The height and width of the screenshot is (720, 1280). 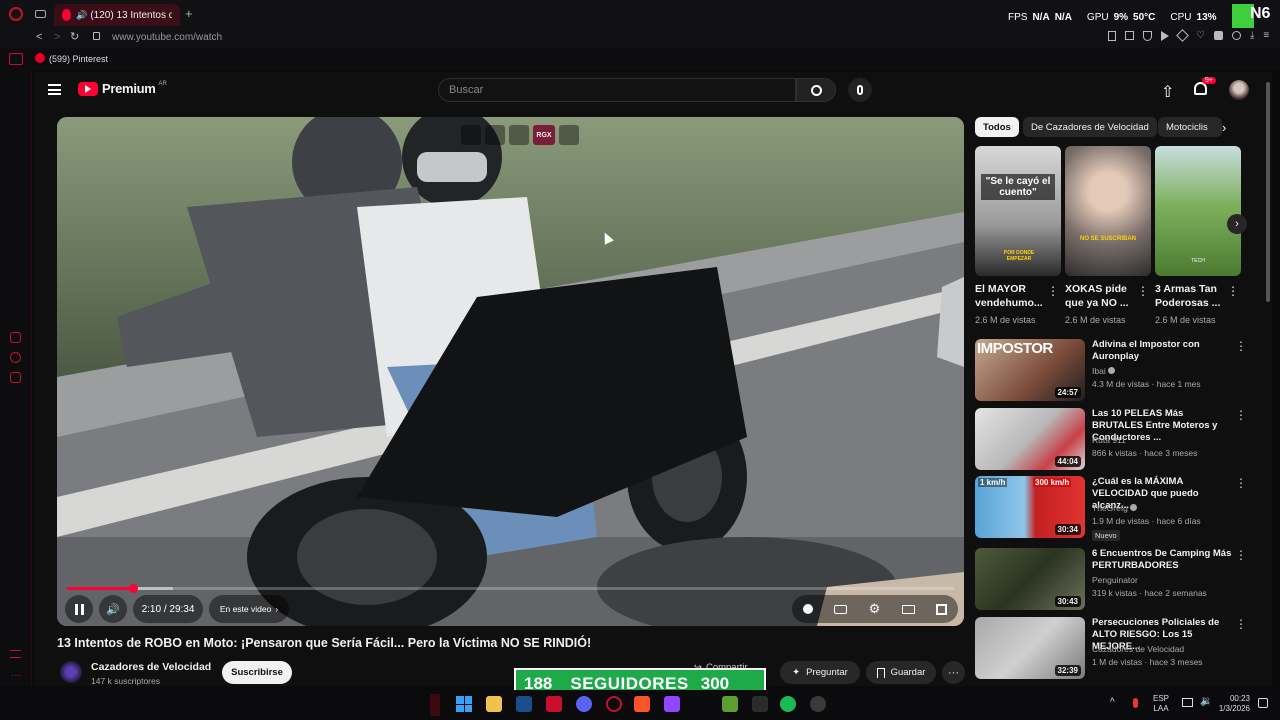 What do you see at coordinates (554, 704) in the screenshot?
I see `app-red-icon` at bounding box center [554, 704].